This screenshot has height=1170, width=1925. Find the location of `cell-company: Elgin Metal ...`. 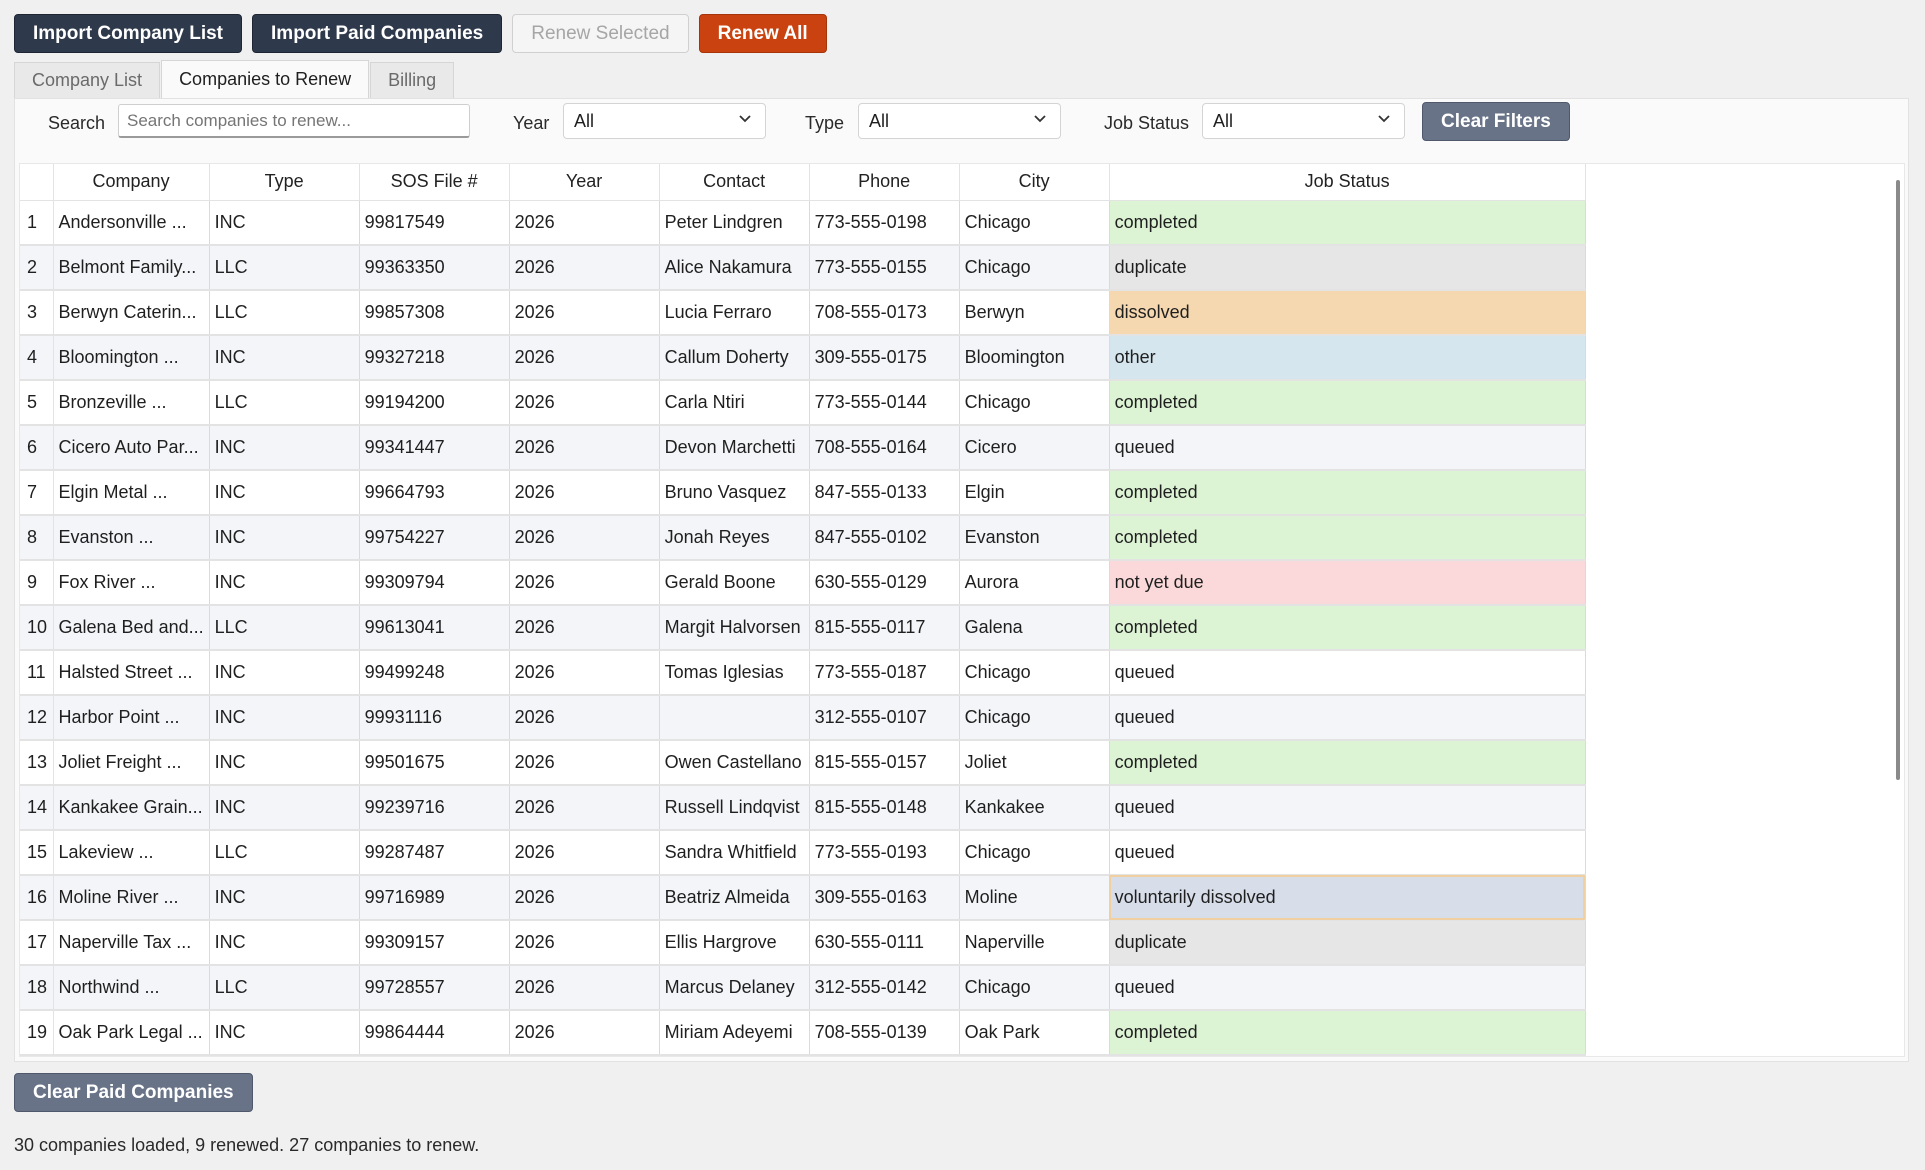

cell-company: Elgin Metal ... is located at coordinates (131, 493).